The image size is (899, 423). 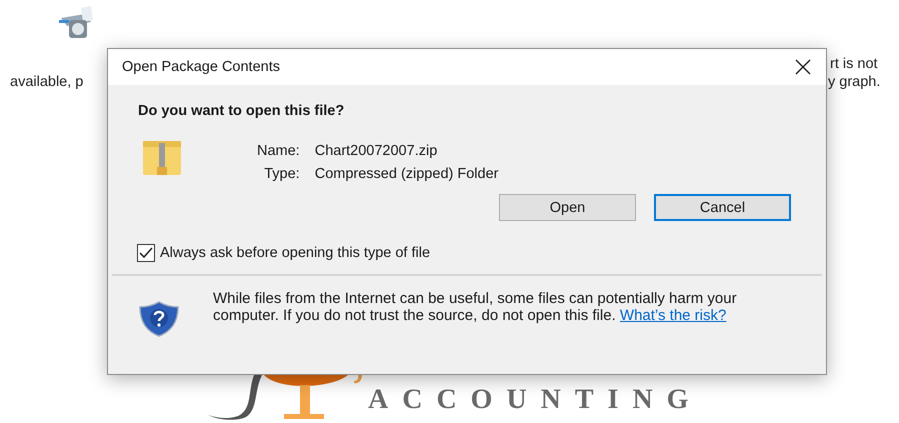 I want to click on page-text: y graph., so click(x=854, y=82).